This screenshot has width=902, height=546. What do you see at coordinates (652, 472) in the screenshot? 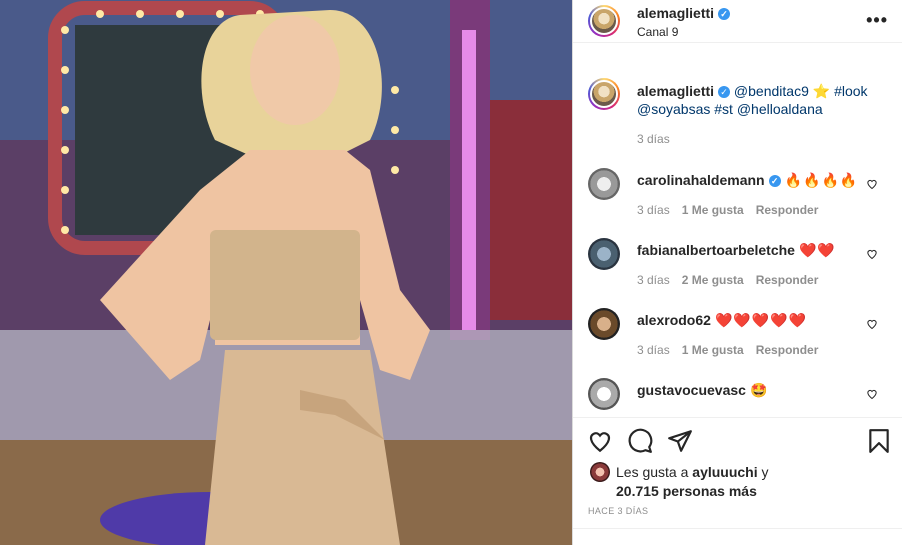
I see `likes-prefix: Les gusta a` at bounding box center [652, 472].